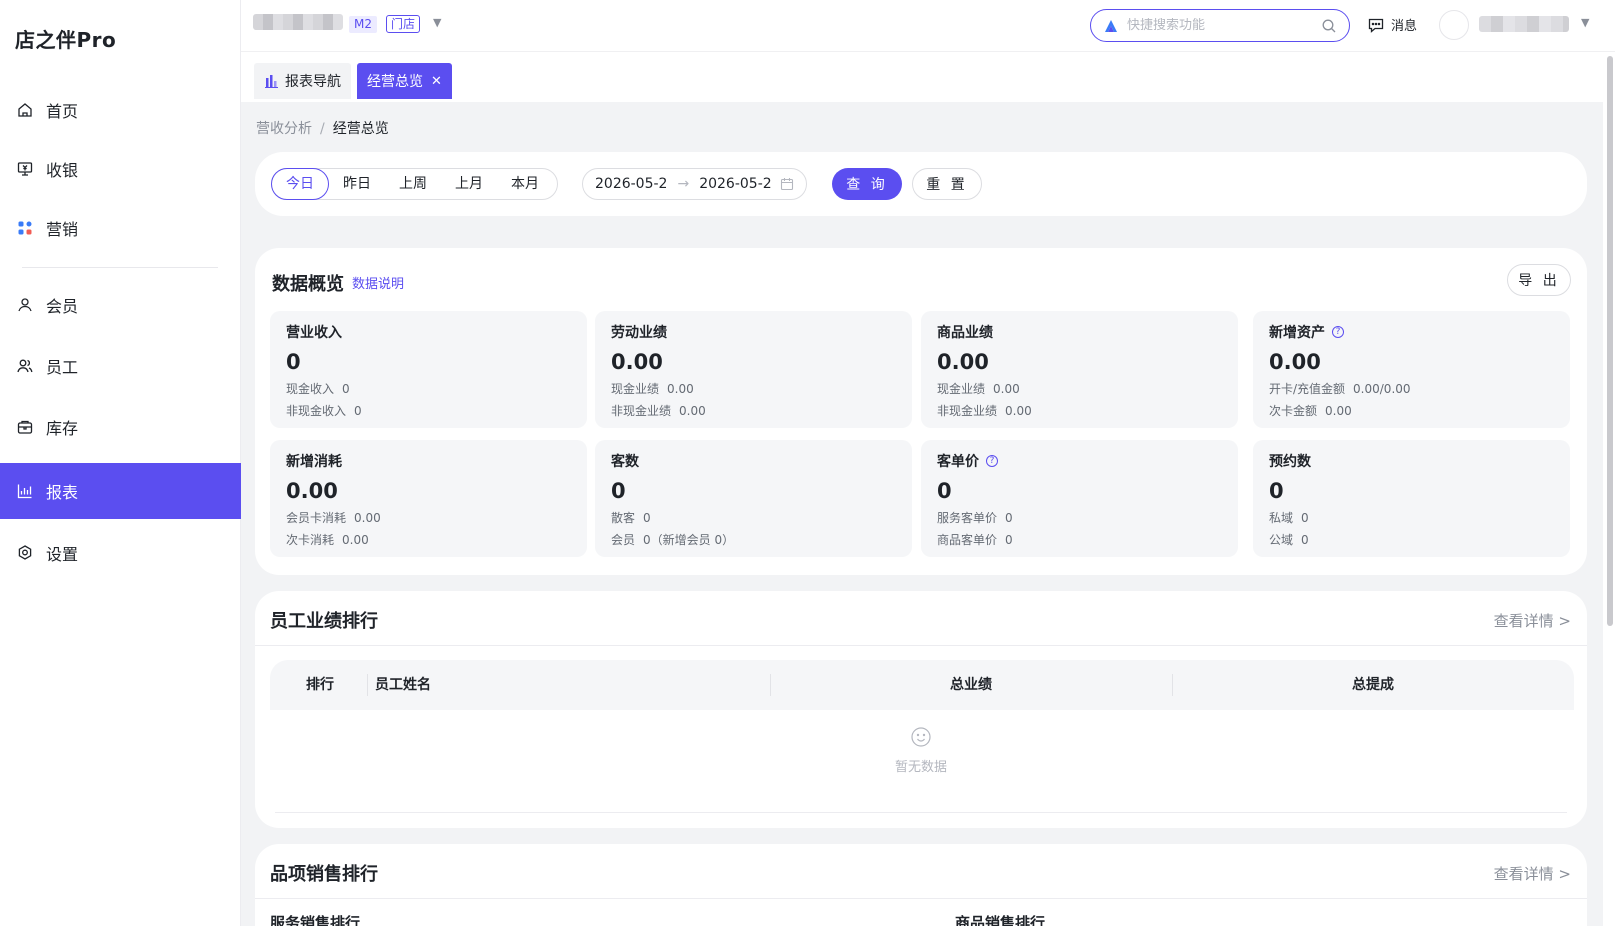  I want to click on period-last-month: 上月, so click(469, 184).